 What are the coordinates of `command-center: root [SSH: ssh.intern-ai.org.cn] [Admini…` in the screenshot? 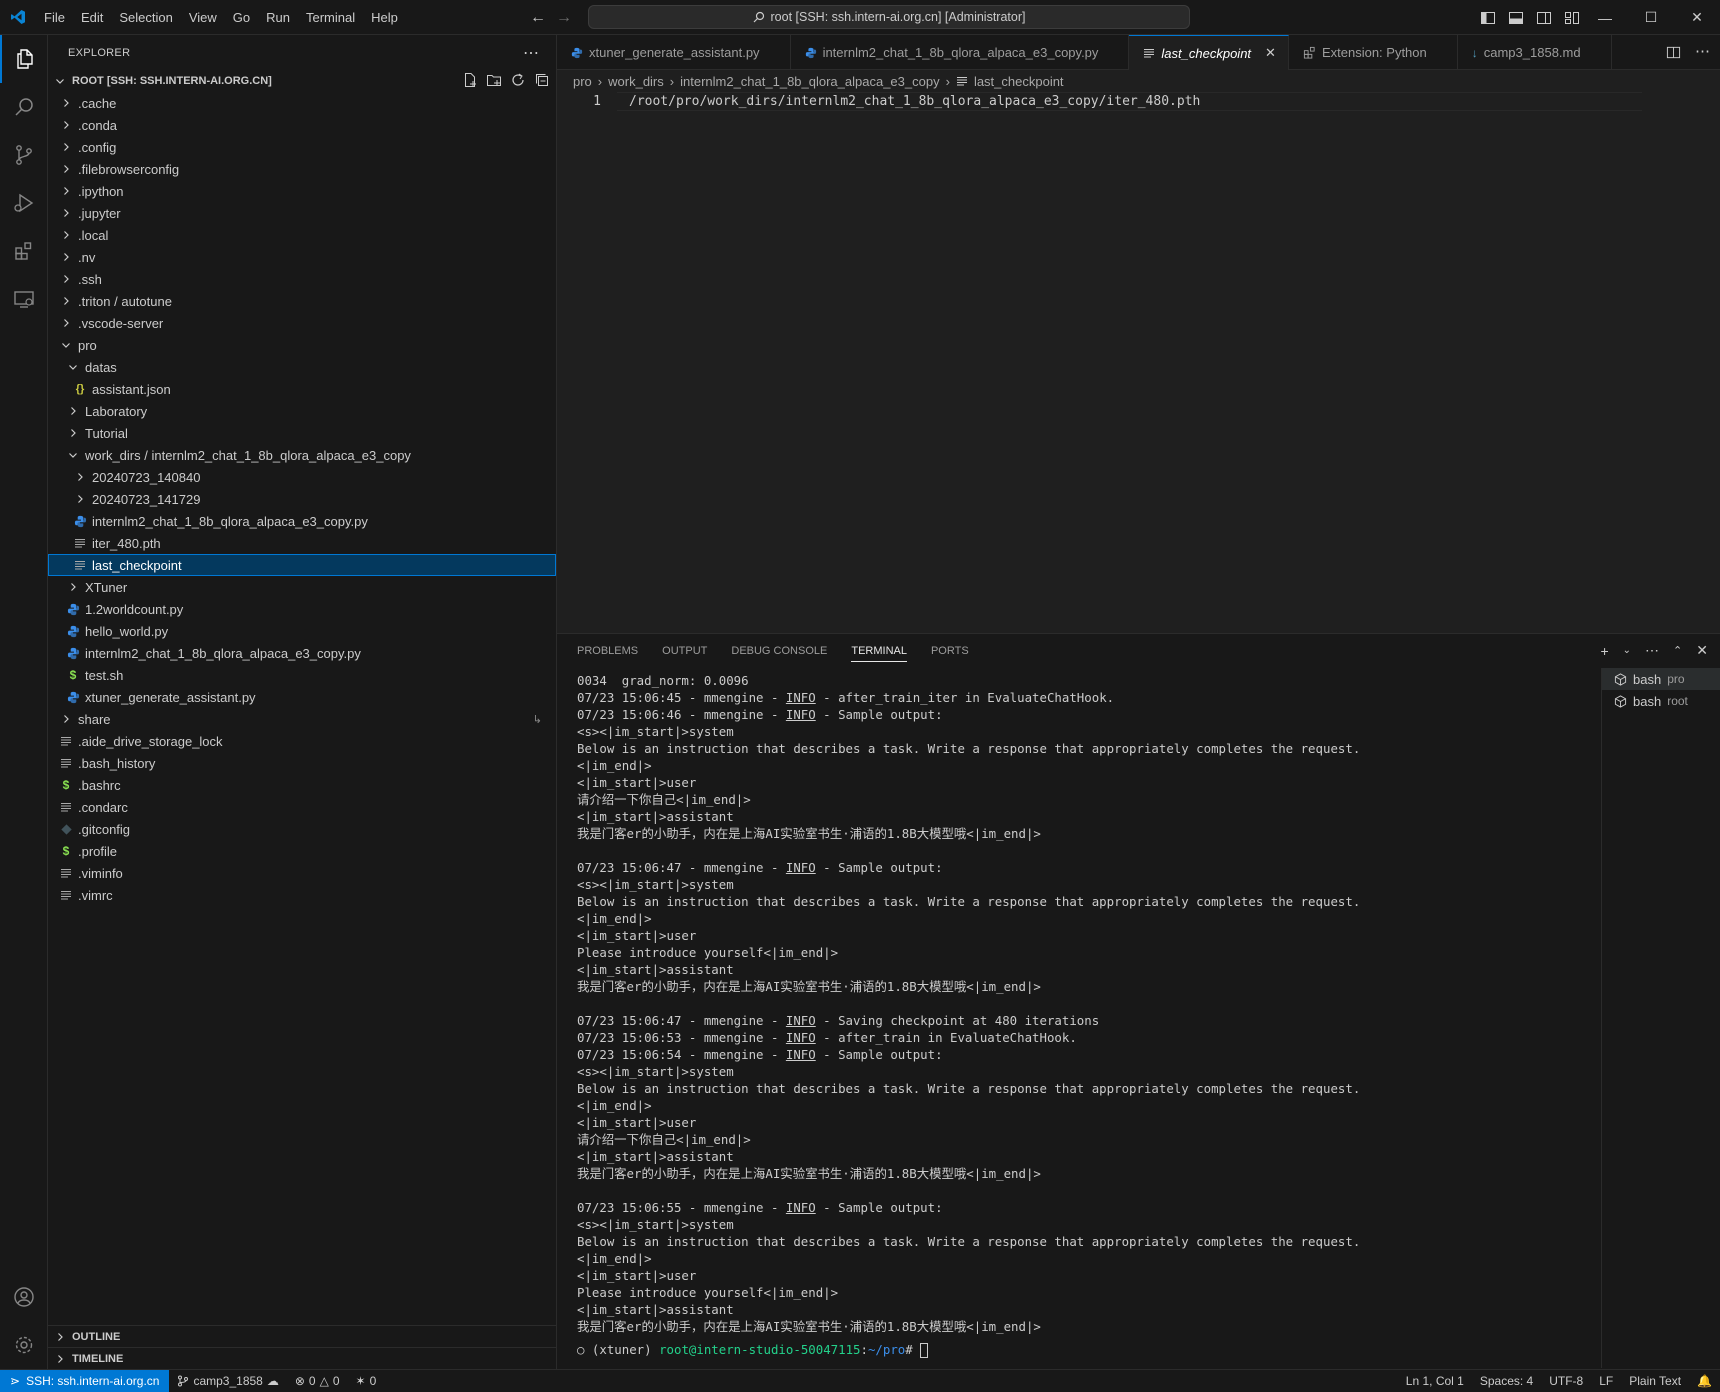 It's located at (889, 17).